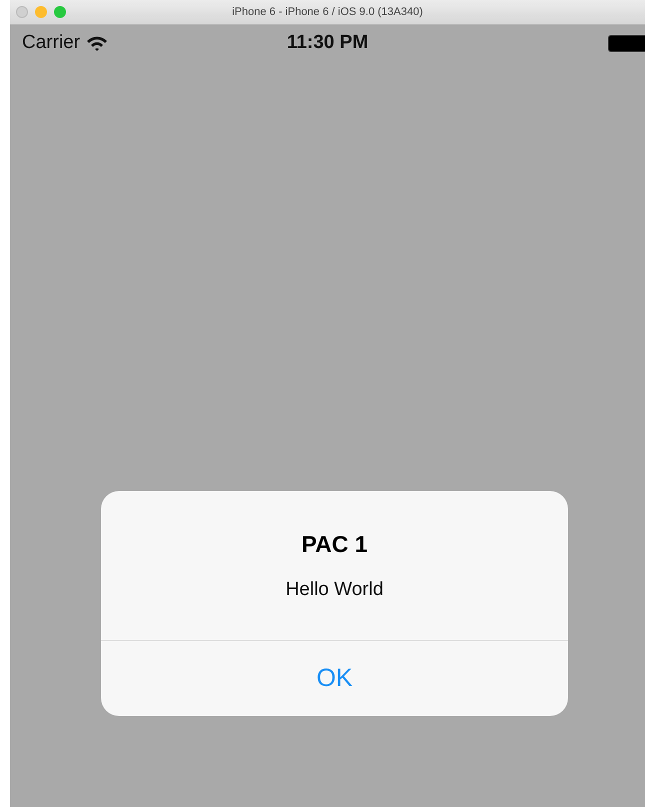 The width and height of the screenshot is (645, 807). I want to click on battery-icon, so click(626, 43).